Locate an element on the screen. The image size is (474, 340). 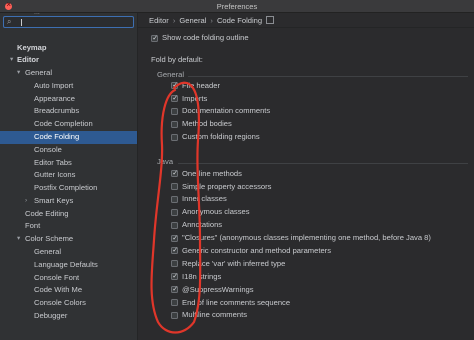
fold-option-label: @SuppressWarnings is located at coordinates (218, 289).